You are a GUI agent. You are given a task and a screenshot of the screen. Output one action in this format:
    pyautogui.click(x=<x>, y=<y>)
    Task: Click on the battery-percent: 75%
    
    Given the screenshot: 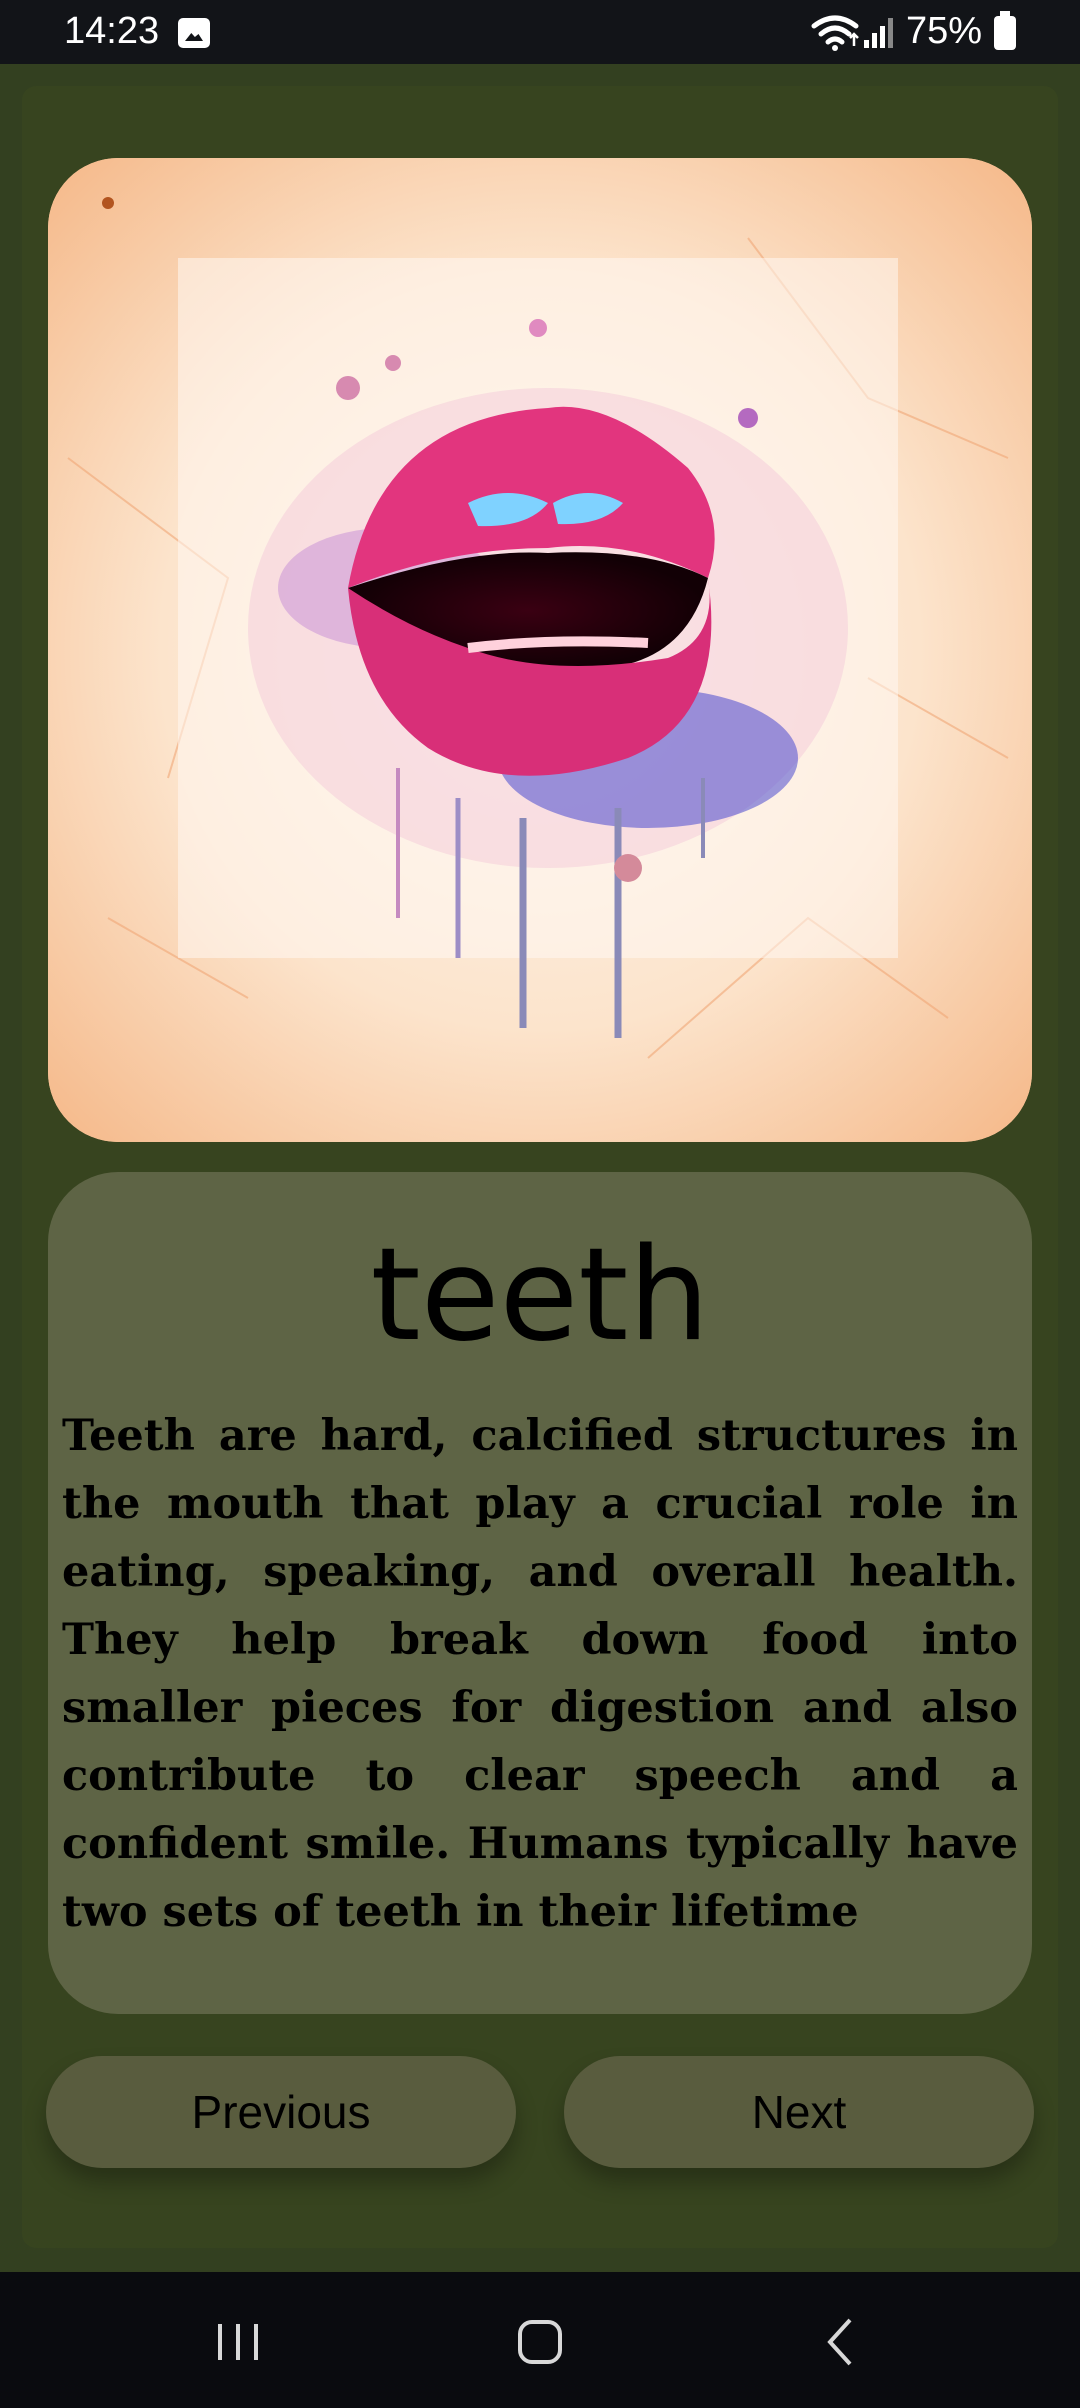 What is the action you would take?
    pyautogui.click(x=944, y=31)
    